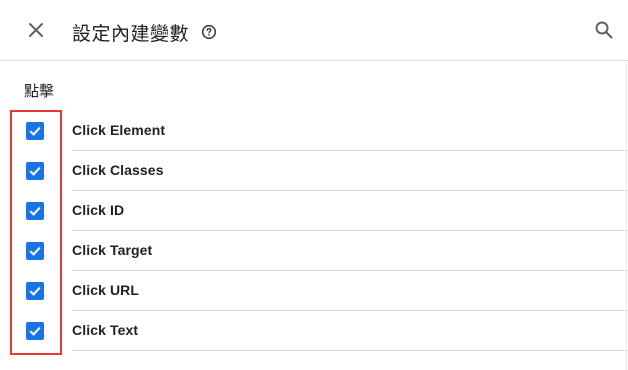  What do you see at coordinates (314, 131) in the screenshot?
I see `variable-row-click-element: Click Element` at bounding box center [314, 131].